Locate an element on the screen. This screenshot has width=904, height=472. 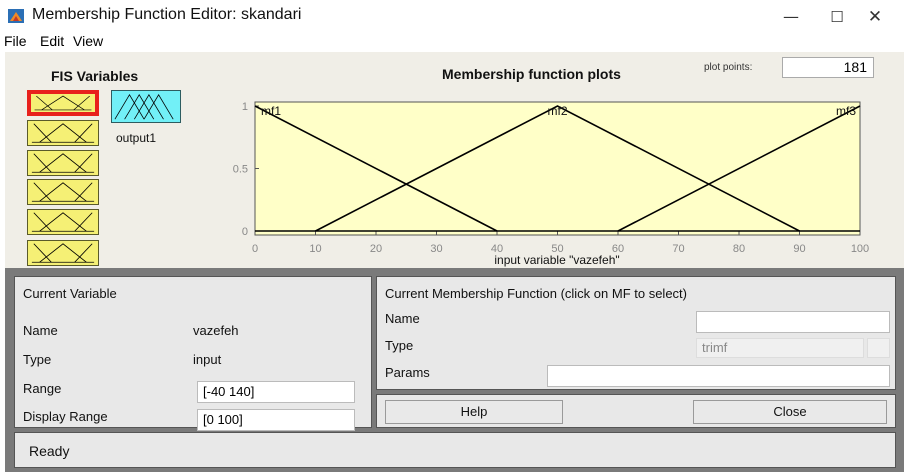
variable-name-label: Name is located at coordinates (40, 330).